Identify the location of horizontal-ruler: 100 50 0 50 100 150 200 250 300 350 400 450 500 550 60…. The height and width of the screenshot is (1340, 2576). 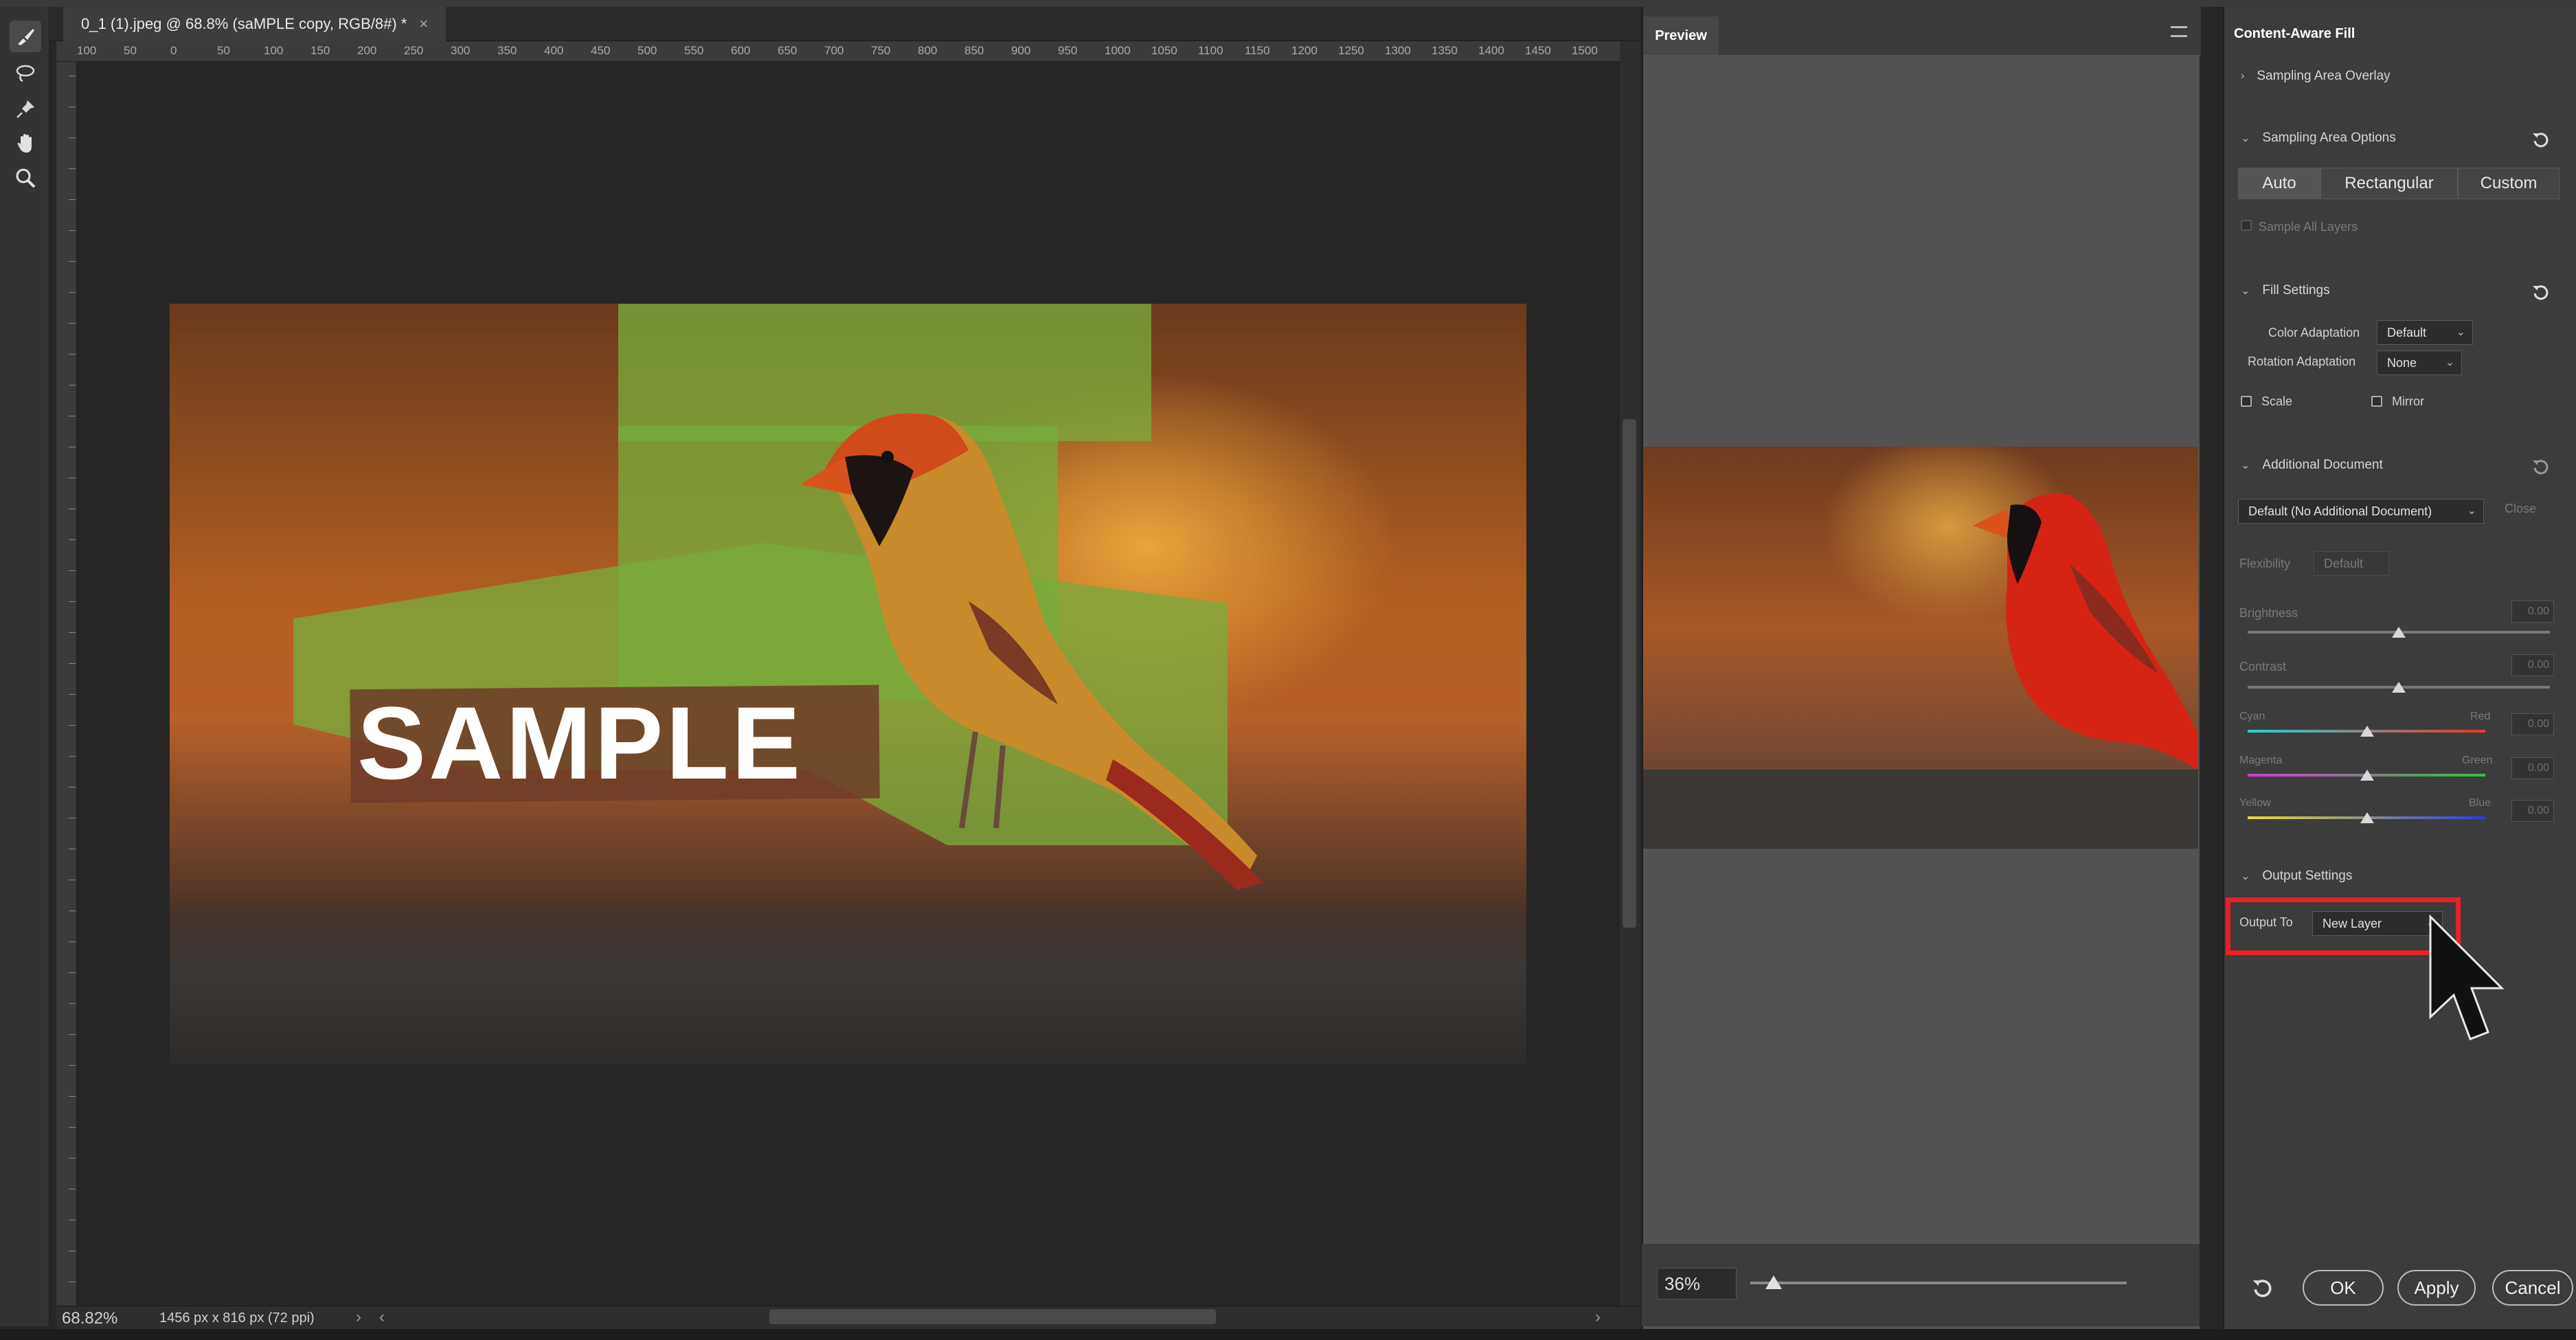
(838, 52).